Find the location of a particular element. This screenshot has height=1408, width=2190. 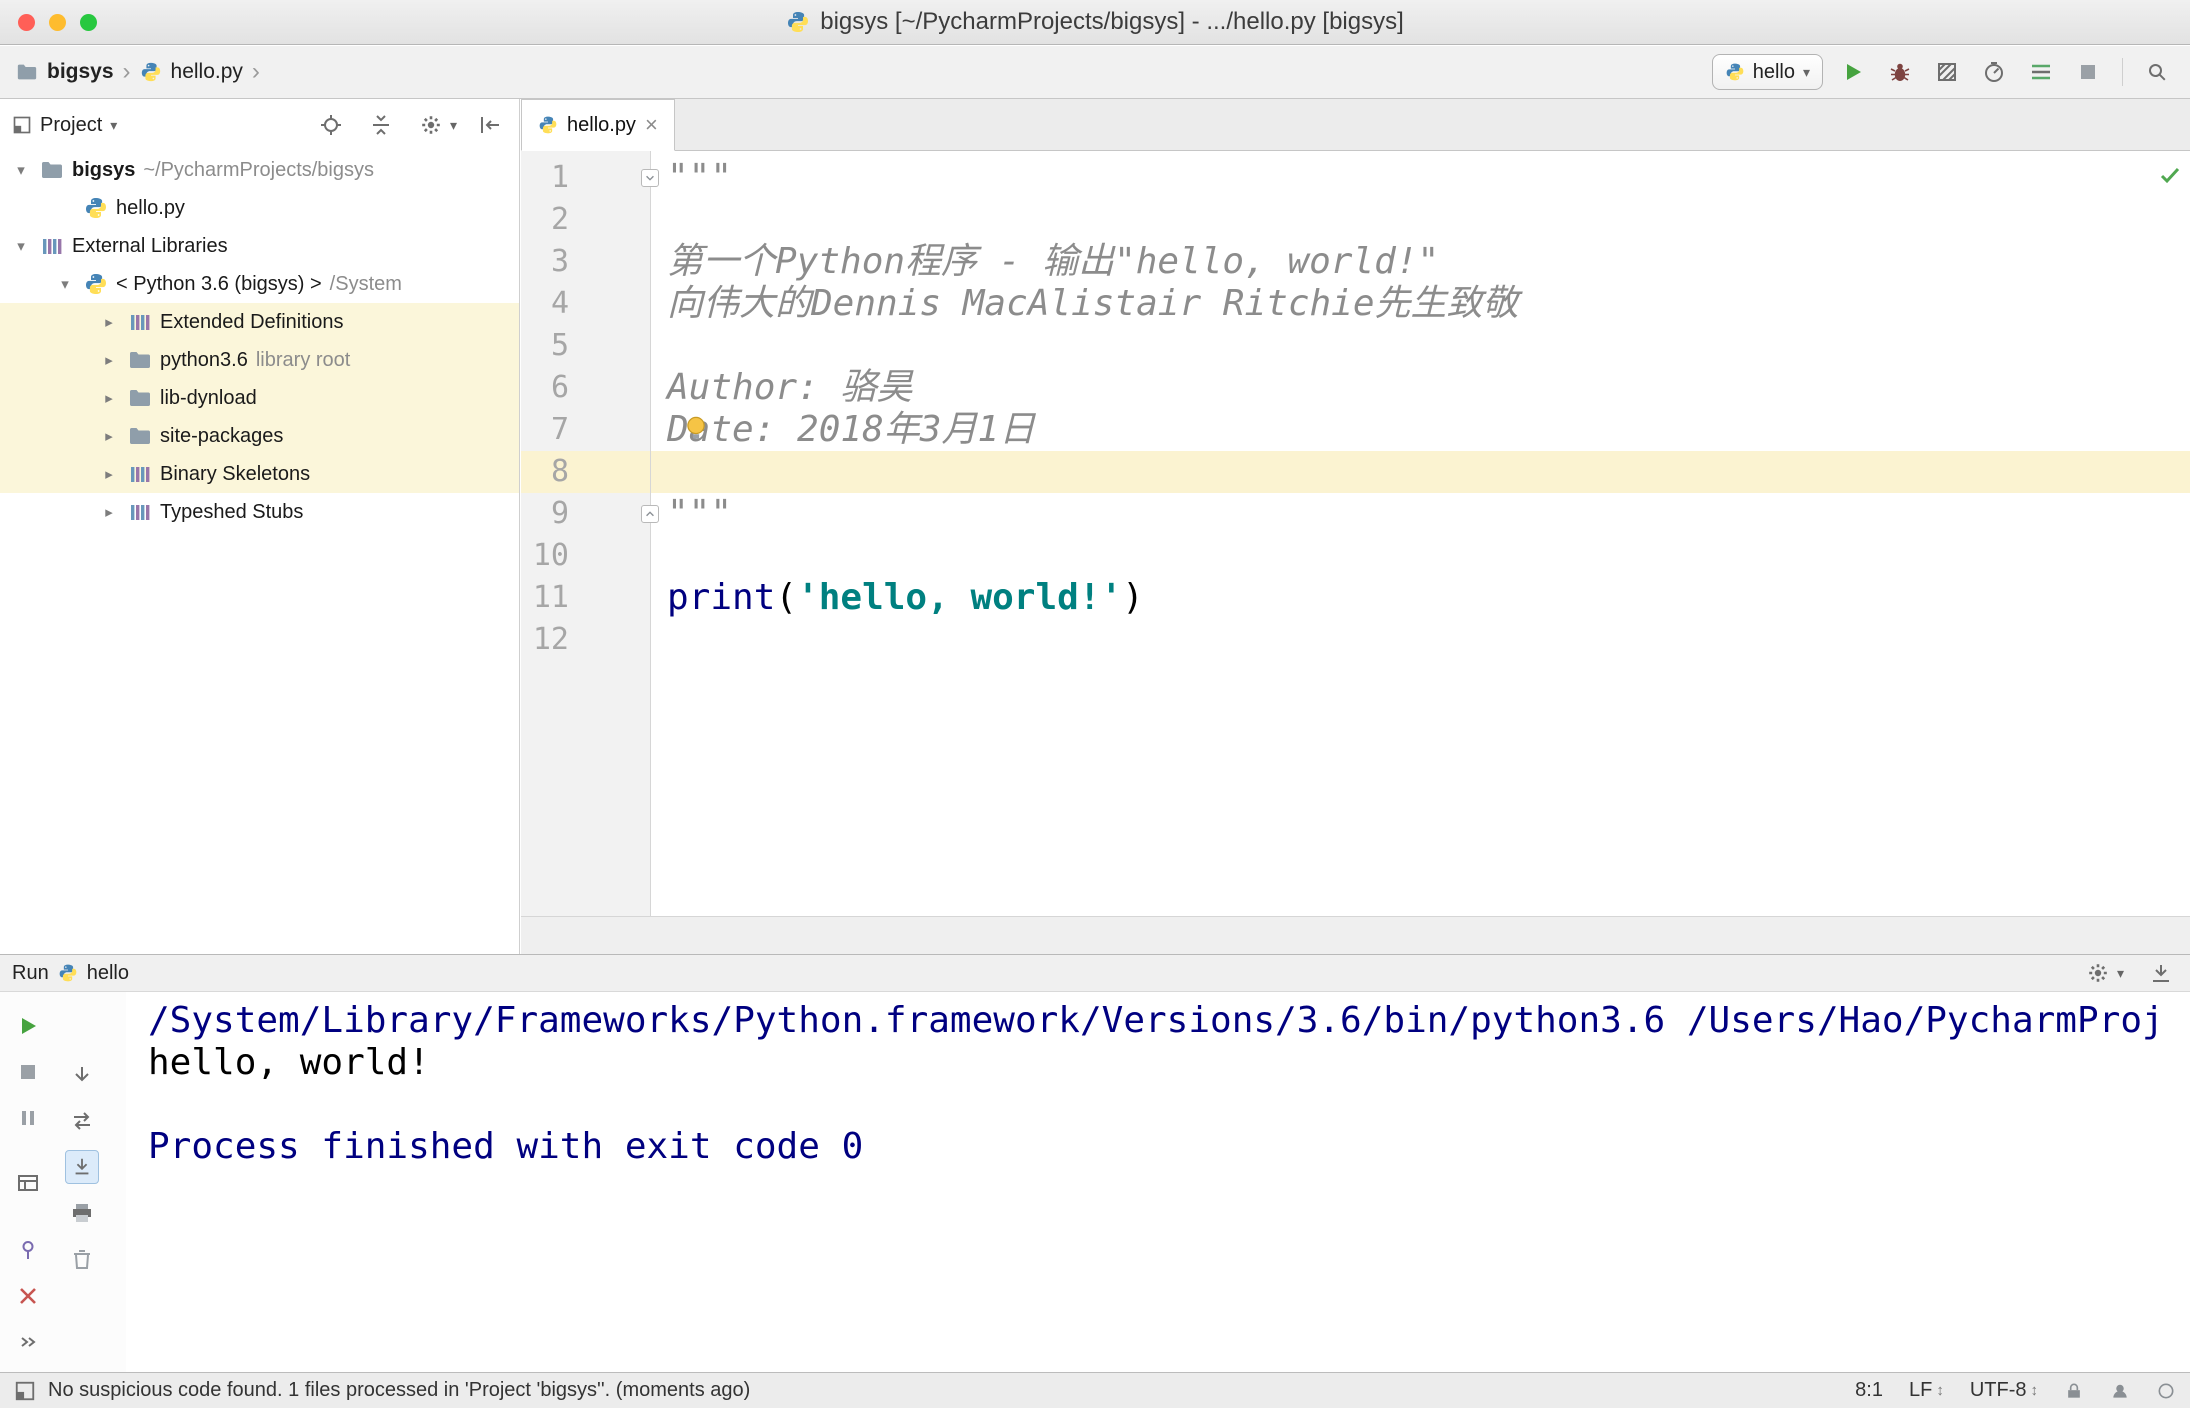

close-tab-icon: × is located at coordinates (651, 125).